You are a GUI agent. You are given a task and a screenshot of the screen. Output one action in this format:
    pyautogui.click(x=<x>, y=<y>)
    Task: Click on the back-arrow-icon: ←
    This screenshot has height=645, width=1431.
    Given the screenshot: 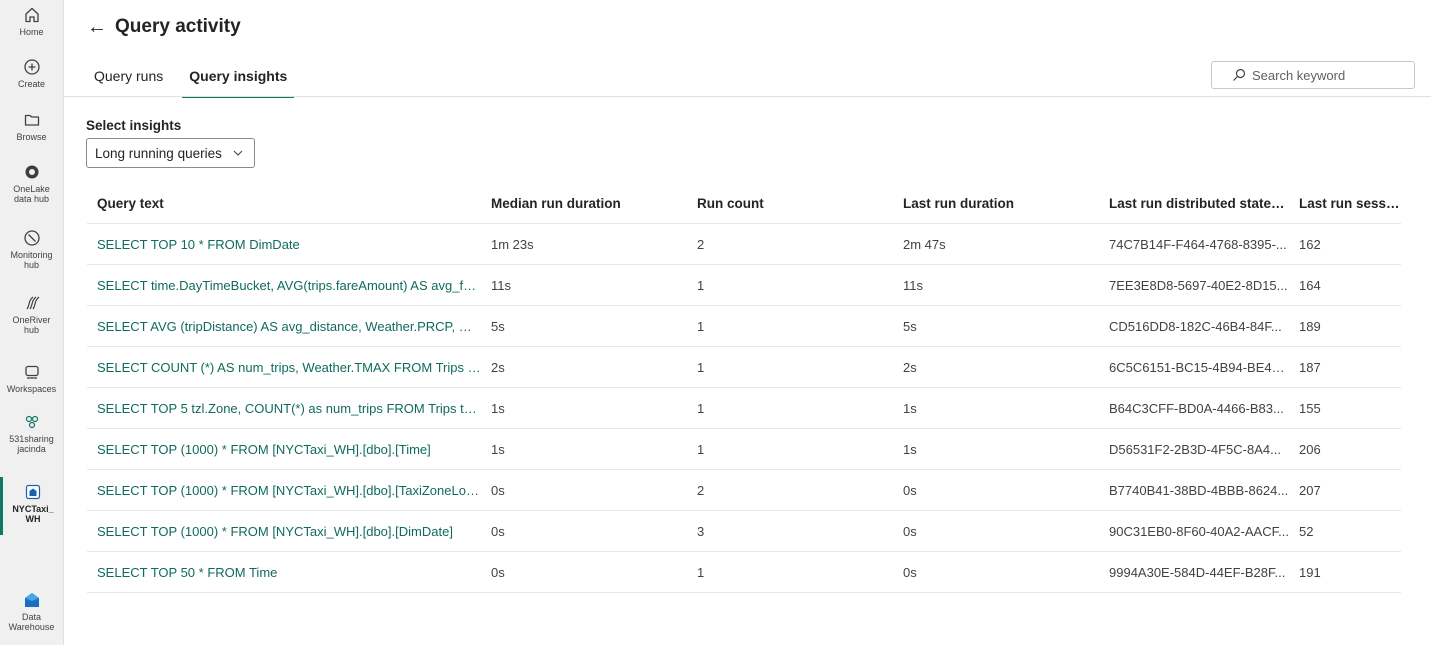 What is the action you would take?
    pyautogui.click(x=97, y=27)
    